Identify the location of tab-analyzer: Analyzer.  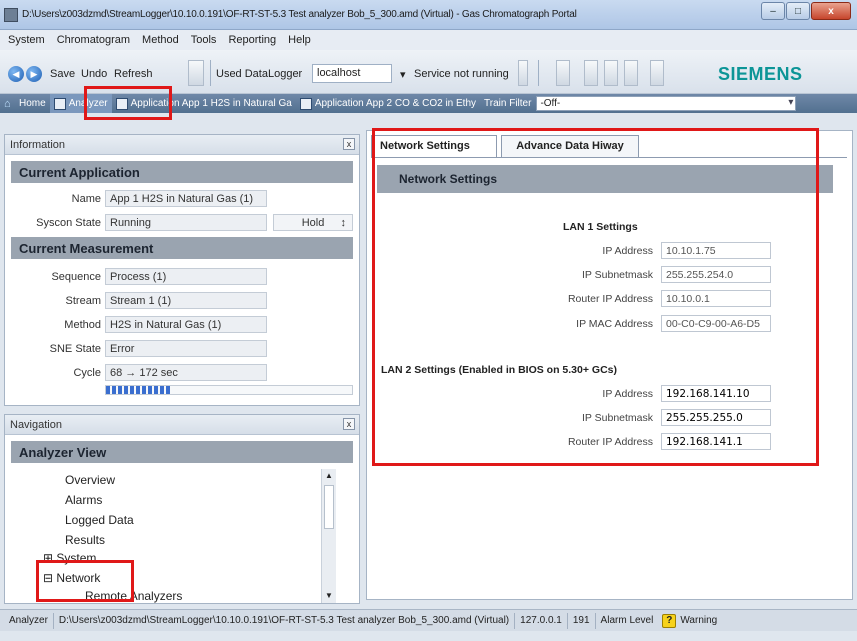
(80, 103).